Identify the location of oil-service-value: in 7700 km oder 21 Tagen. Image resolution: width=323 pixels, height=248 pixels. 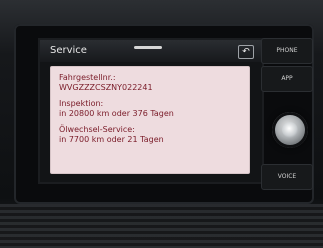
(111, 139).